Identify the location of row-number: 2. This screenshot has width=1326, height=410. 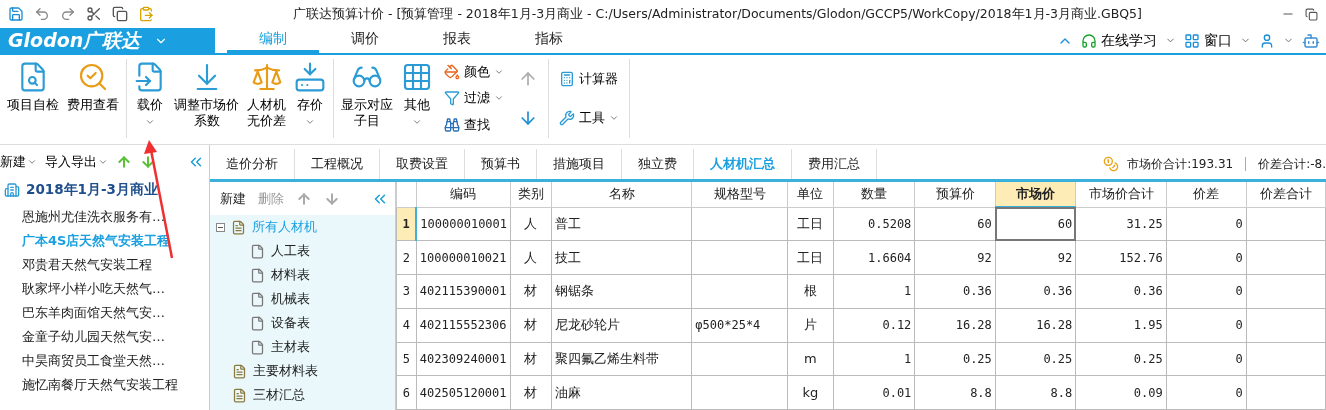
(406, 257).